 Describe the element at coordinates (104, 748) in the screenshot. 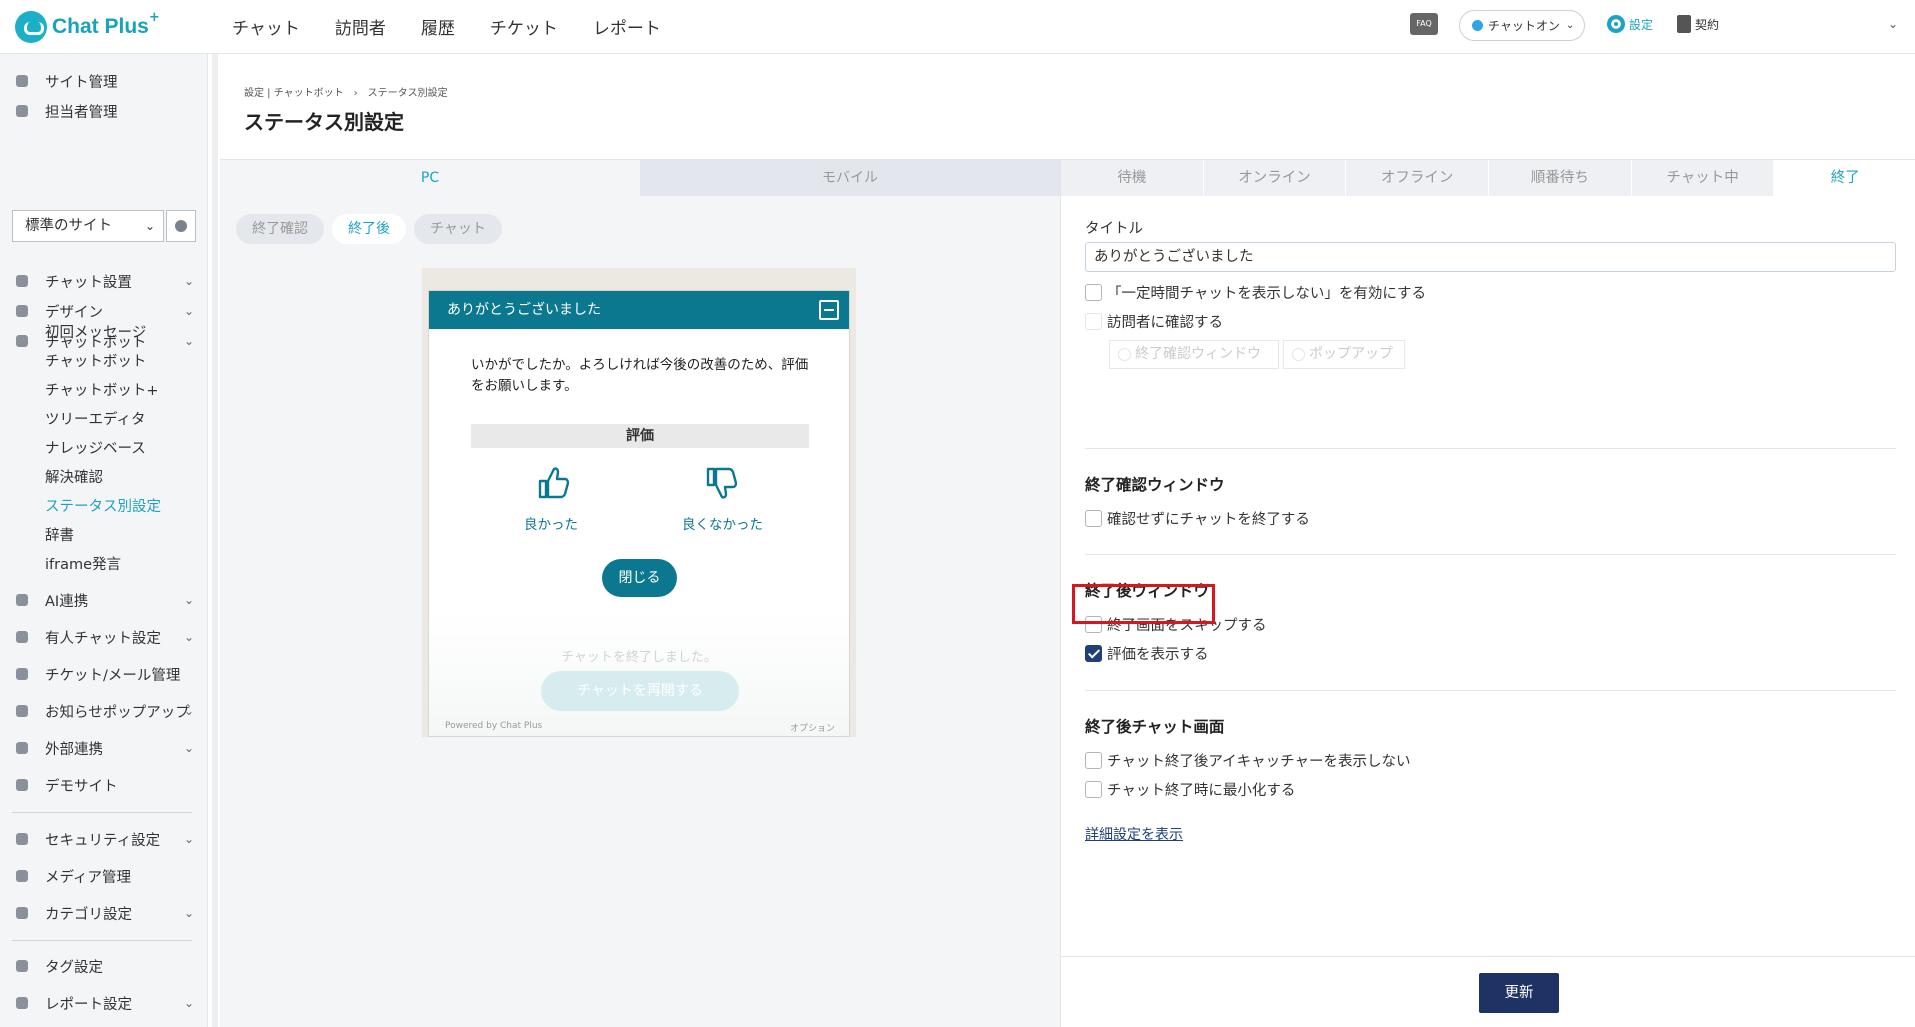

I see `sidebar-item-external: 外部連携 ⌄` at that location.